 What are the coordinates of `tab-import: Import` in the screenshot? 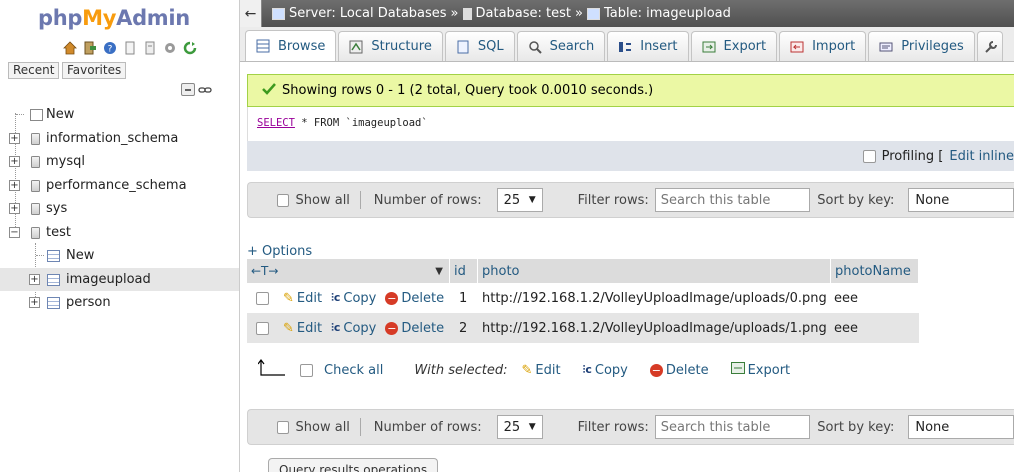 It's located at (823, 46).